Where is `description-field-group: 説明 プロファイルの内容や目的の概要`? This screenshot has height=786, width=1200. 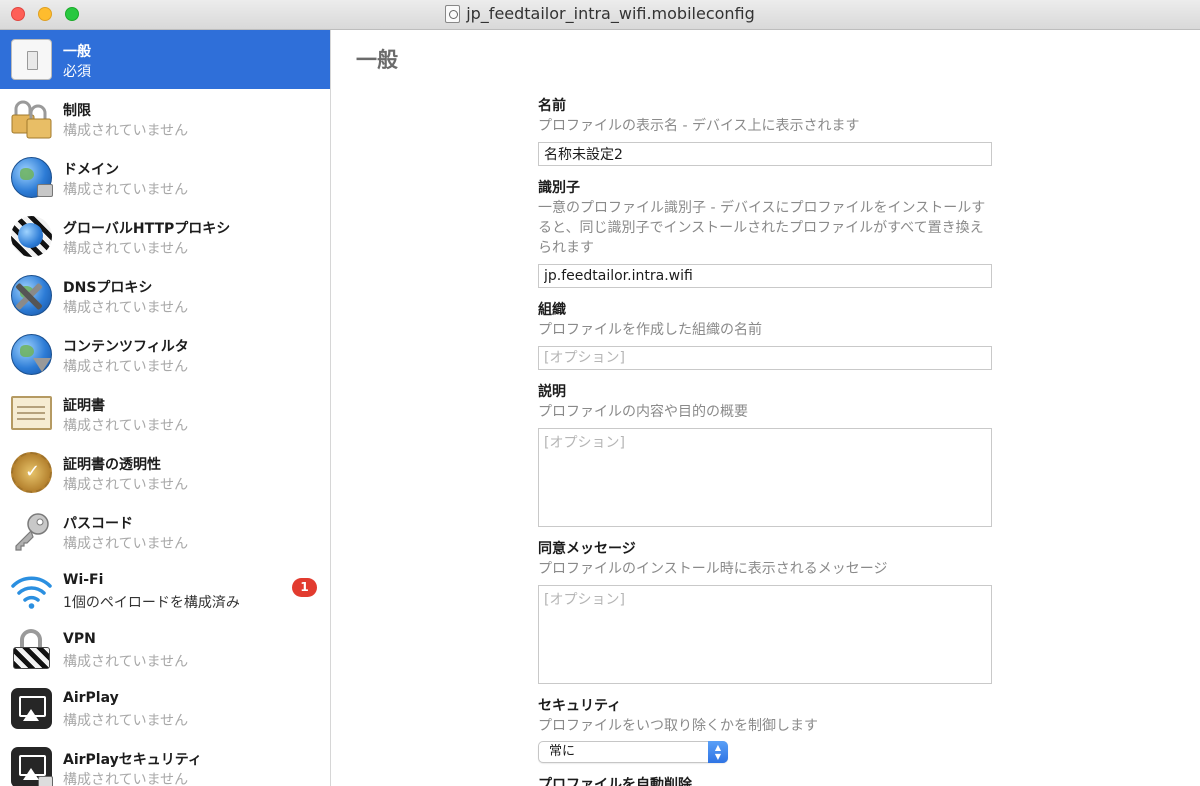
description-field-group: 説明 プロファイルの内容や目的の概要 is located at coordinates (768, 454).